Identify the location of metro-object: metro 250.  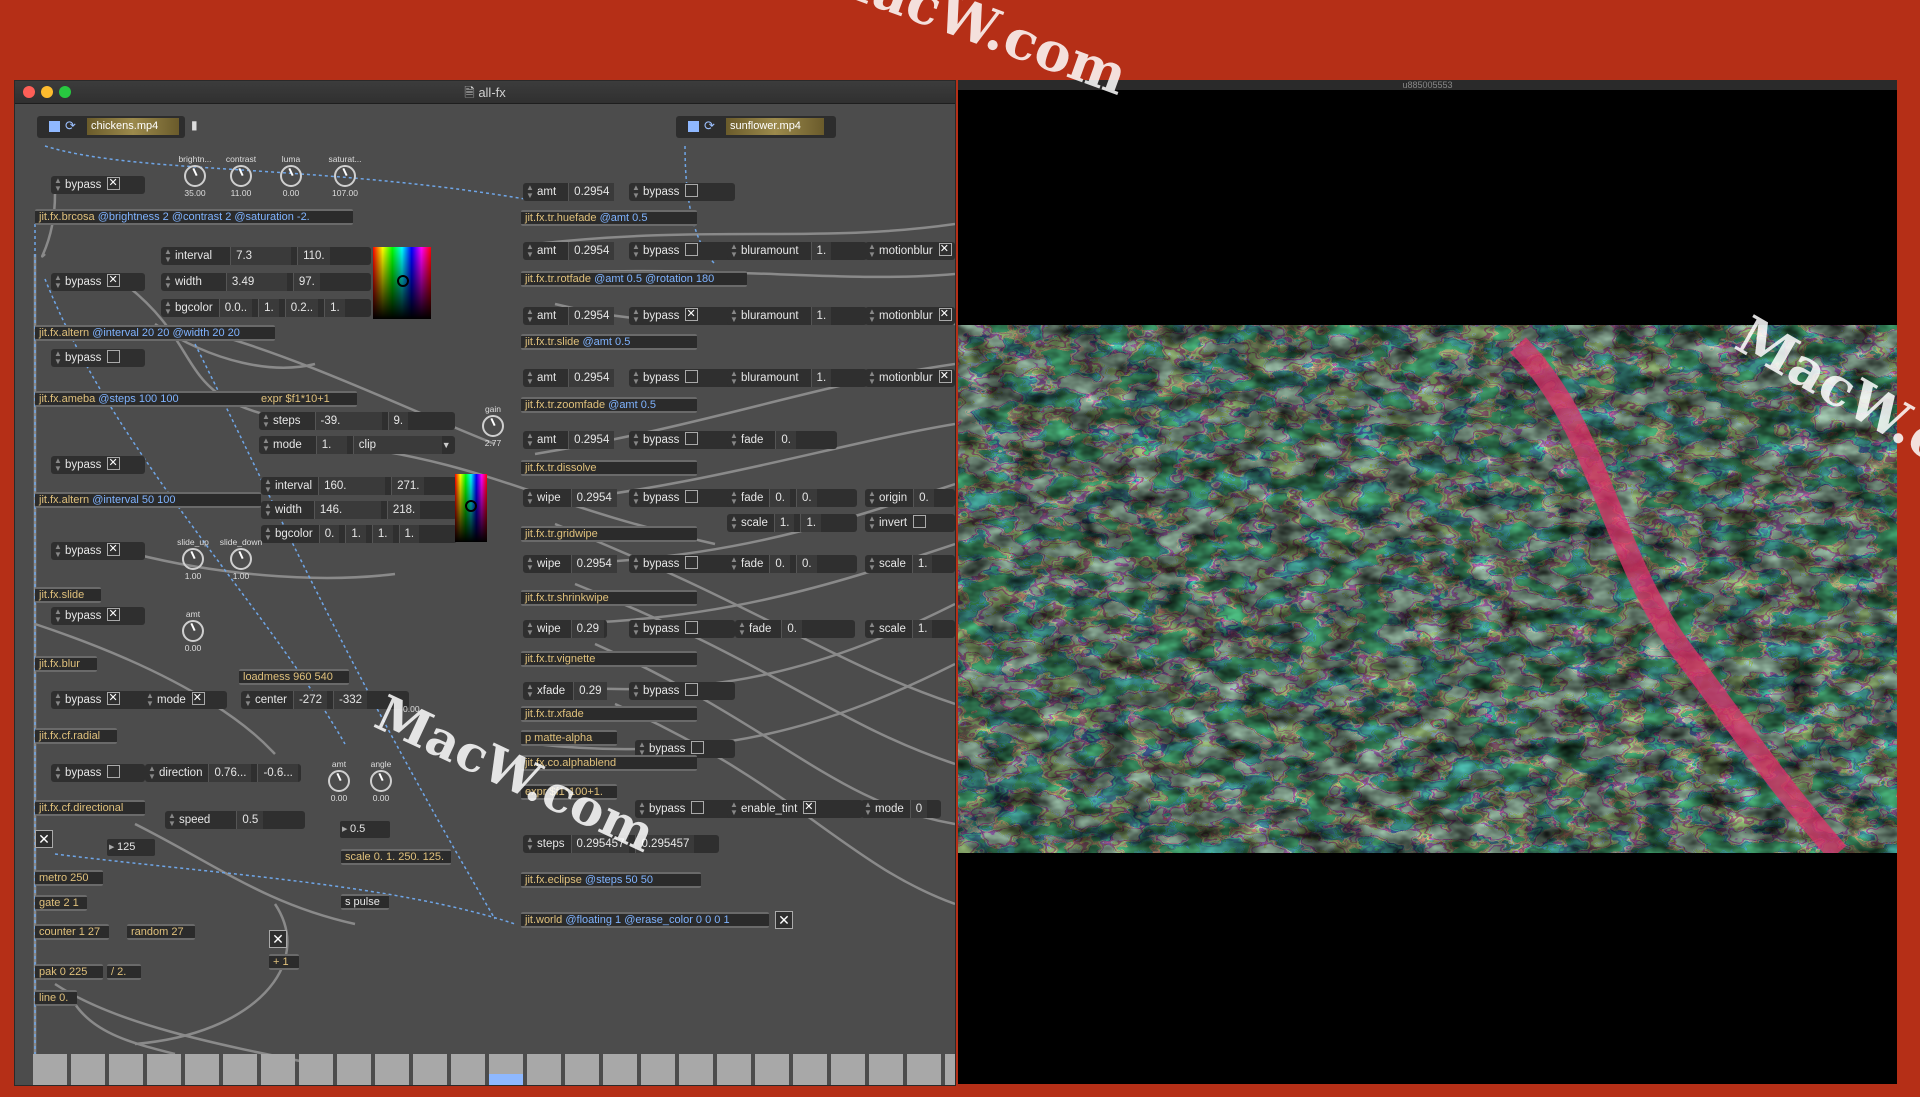
(69, 878).